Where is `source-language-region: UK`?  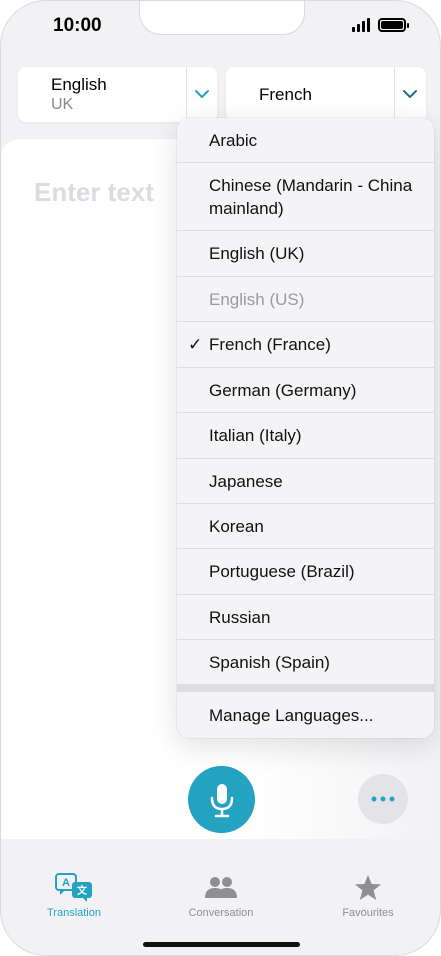
source-language-region: UK is located at coordinates (62, 104).